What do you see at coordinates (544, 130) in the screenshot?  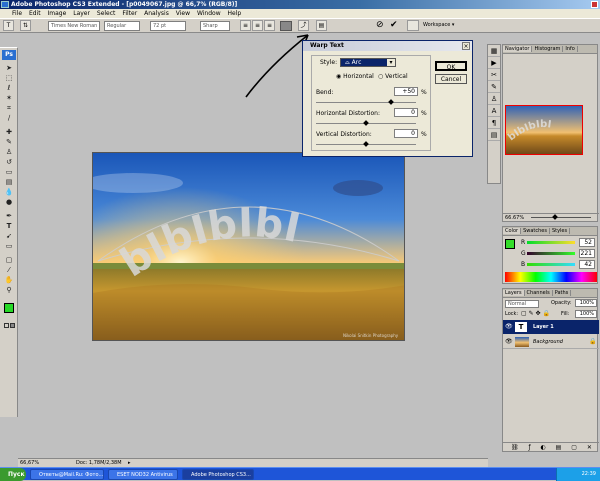 I see `navigator-thumbnail: bIbIbIbI` at bounding box center [544, 130].